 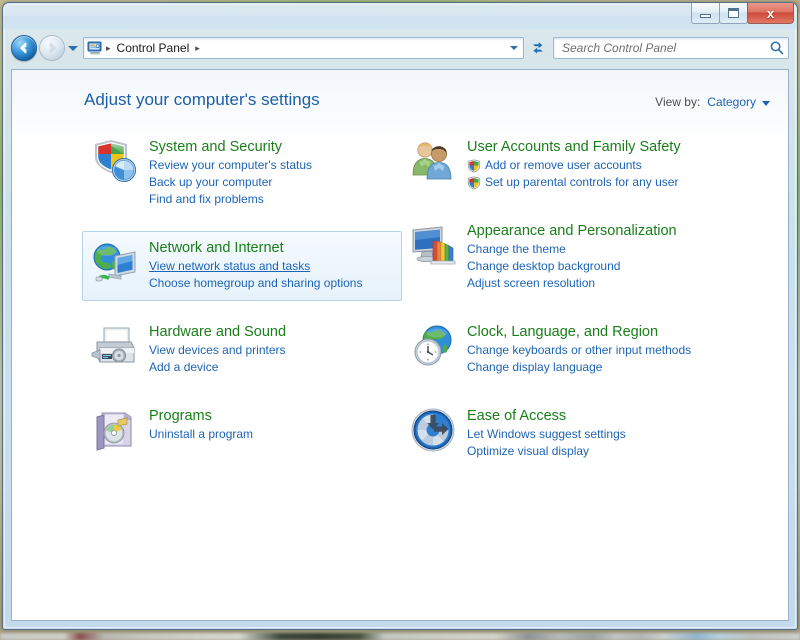 I want to click on back-arrow-icon, so click(x=23, y=48).